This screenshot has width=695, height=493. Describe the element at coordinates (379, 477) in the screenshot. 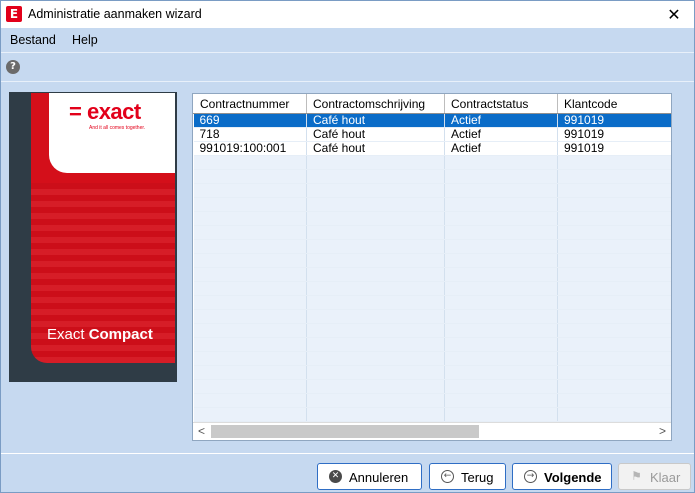

I see `cancel-button-label: Annuleren` at that location.